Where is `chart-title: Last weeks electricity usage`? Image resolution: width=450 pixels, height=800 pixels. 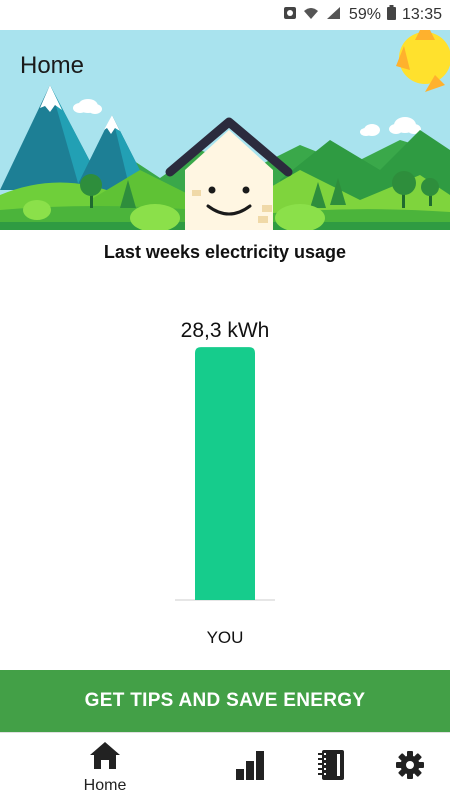
chart-title: Last weeks electricity usage is located at coordinates (225, 252).